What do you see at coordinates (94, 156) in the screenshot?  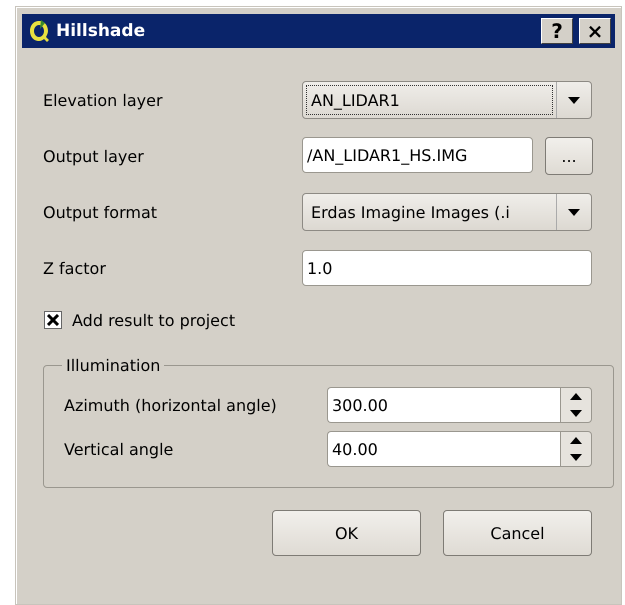 I see `field-label: Output layer` at bounding box center [94, 156].